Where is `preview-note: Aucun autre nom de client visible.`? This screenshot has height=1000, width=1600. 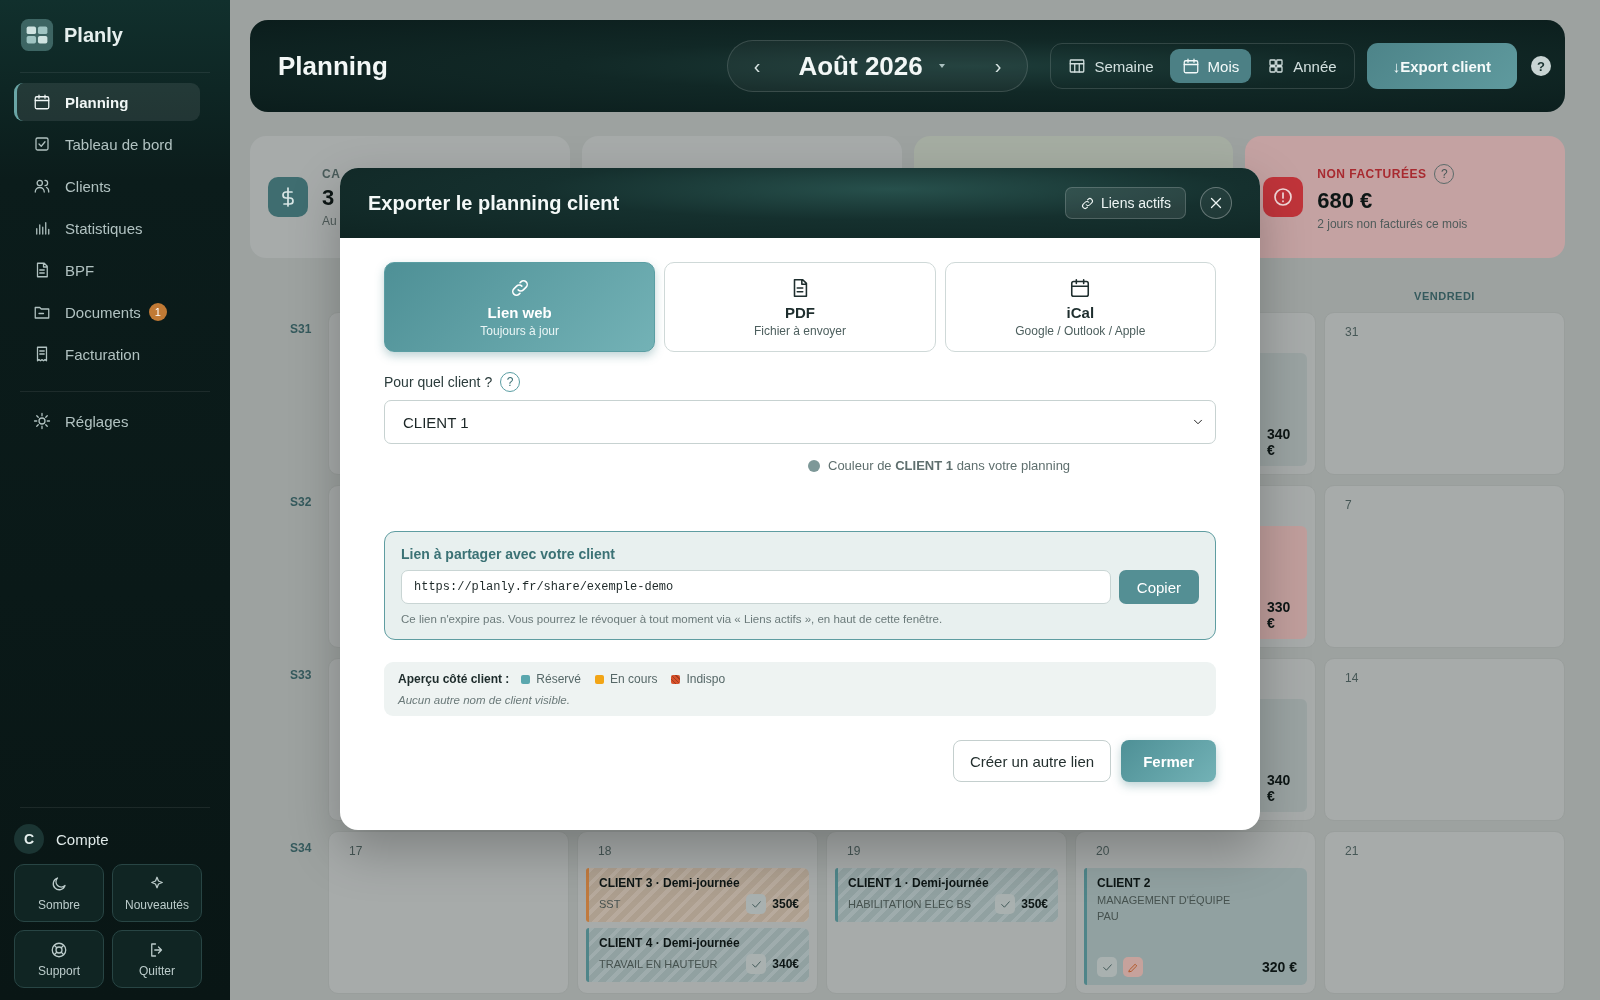
preview-note: Aucun autre nom de client visible. is located at coordinates (484, 700).